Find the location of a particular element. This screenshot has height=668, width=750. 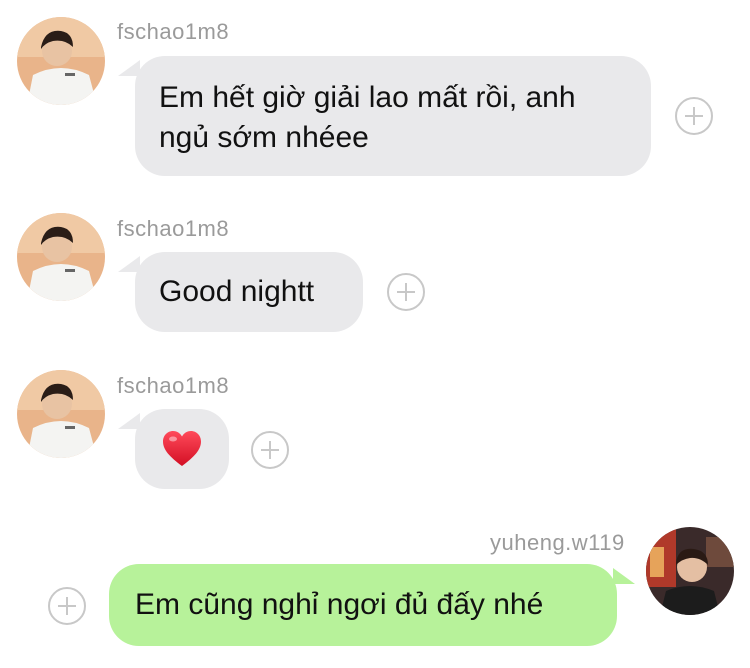

sender-name: yuheng.w119 is located at coordinates (557, 542).